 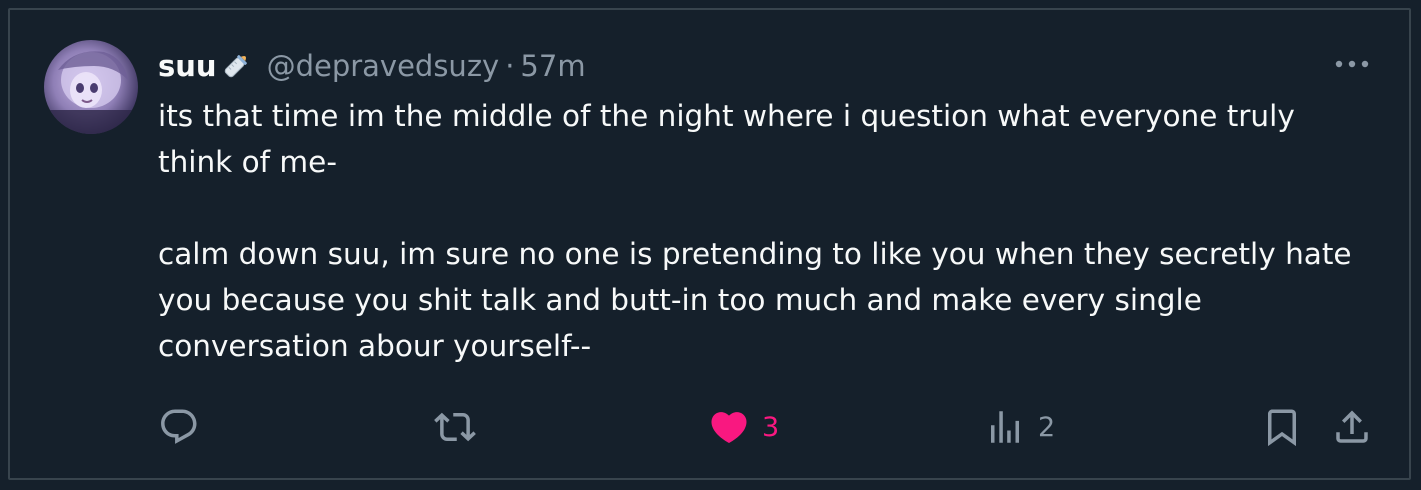 I want to click on bookmark-button, so click(x=1282, y=427).